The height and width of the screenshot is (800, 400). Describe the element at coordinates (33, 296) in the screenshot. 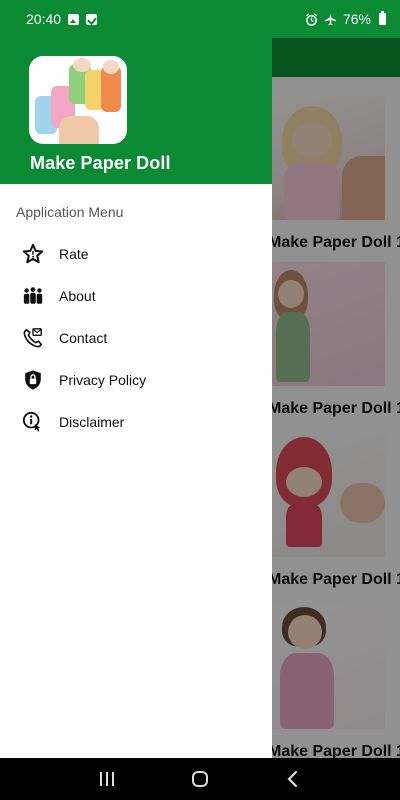

I see `people-icon` at that location.